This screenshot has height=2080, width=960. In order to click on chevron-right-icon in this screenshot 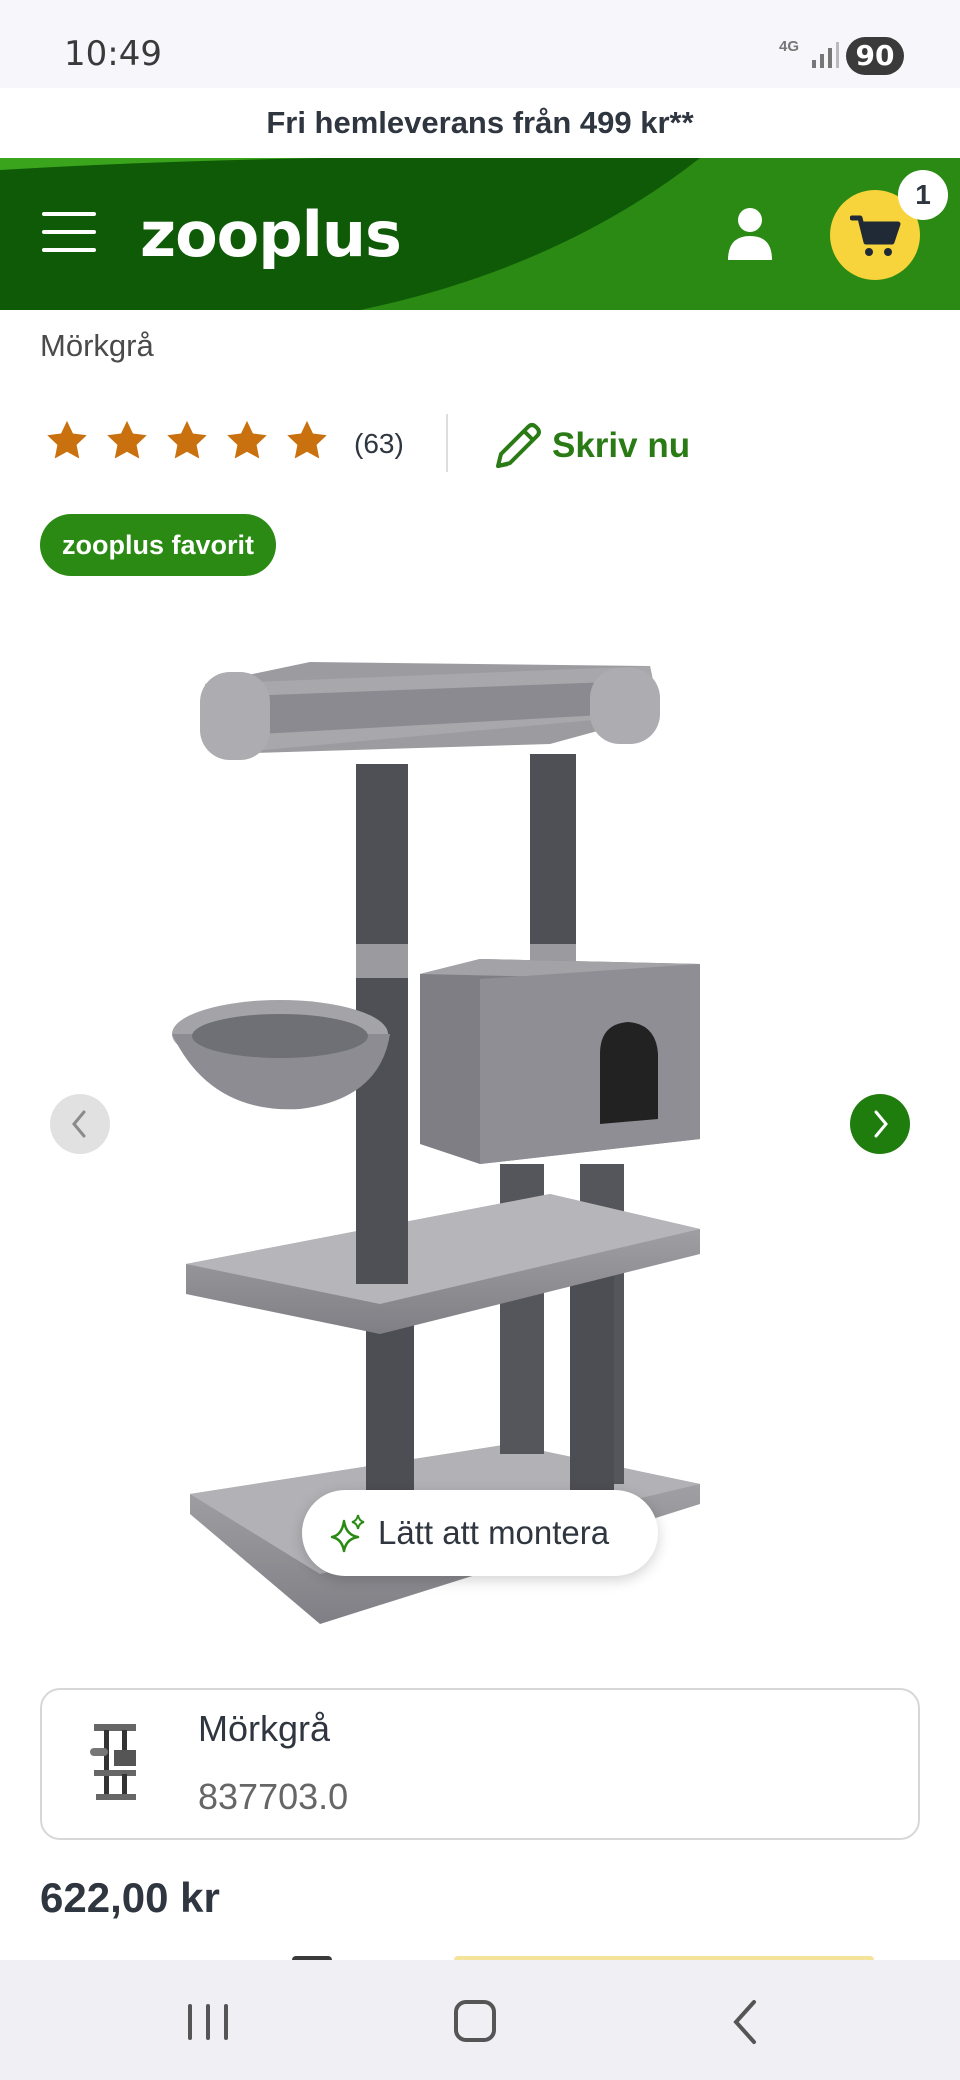, I will do `click(881, 1124)`.